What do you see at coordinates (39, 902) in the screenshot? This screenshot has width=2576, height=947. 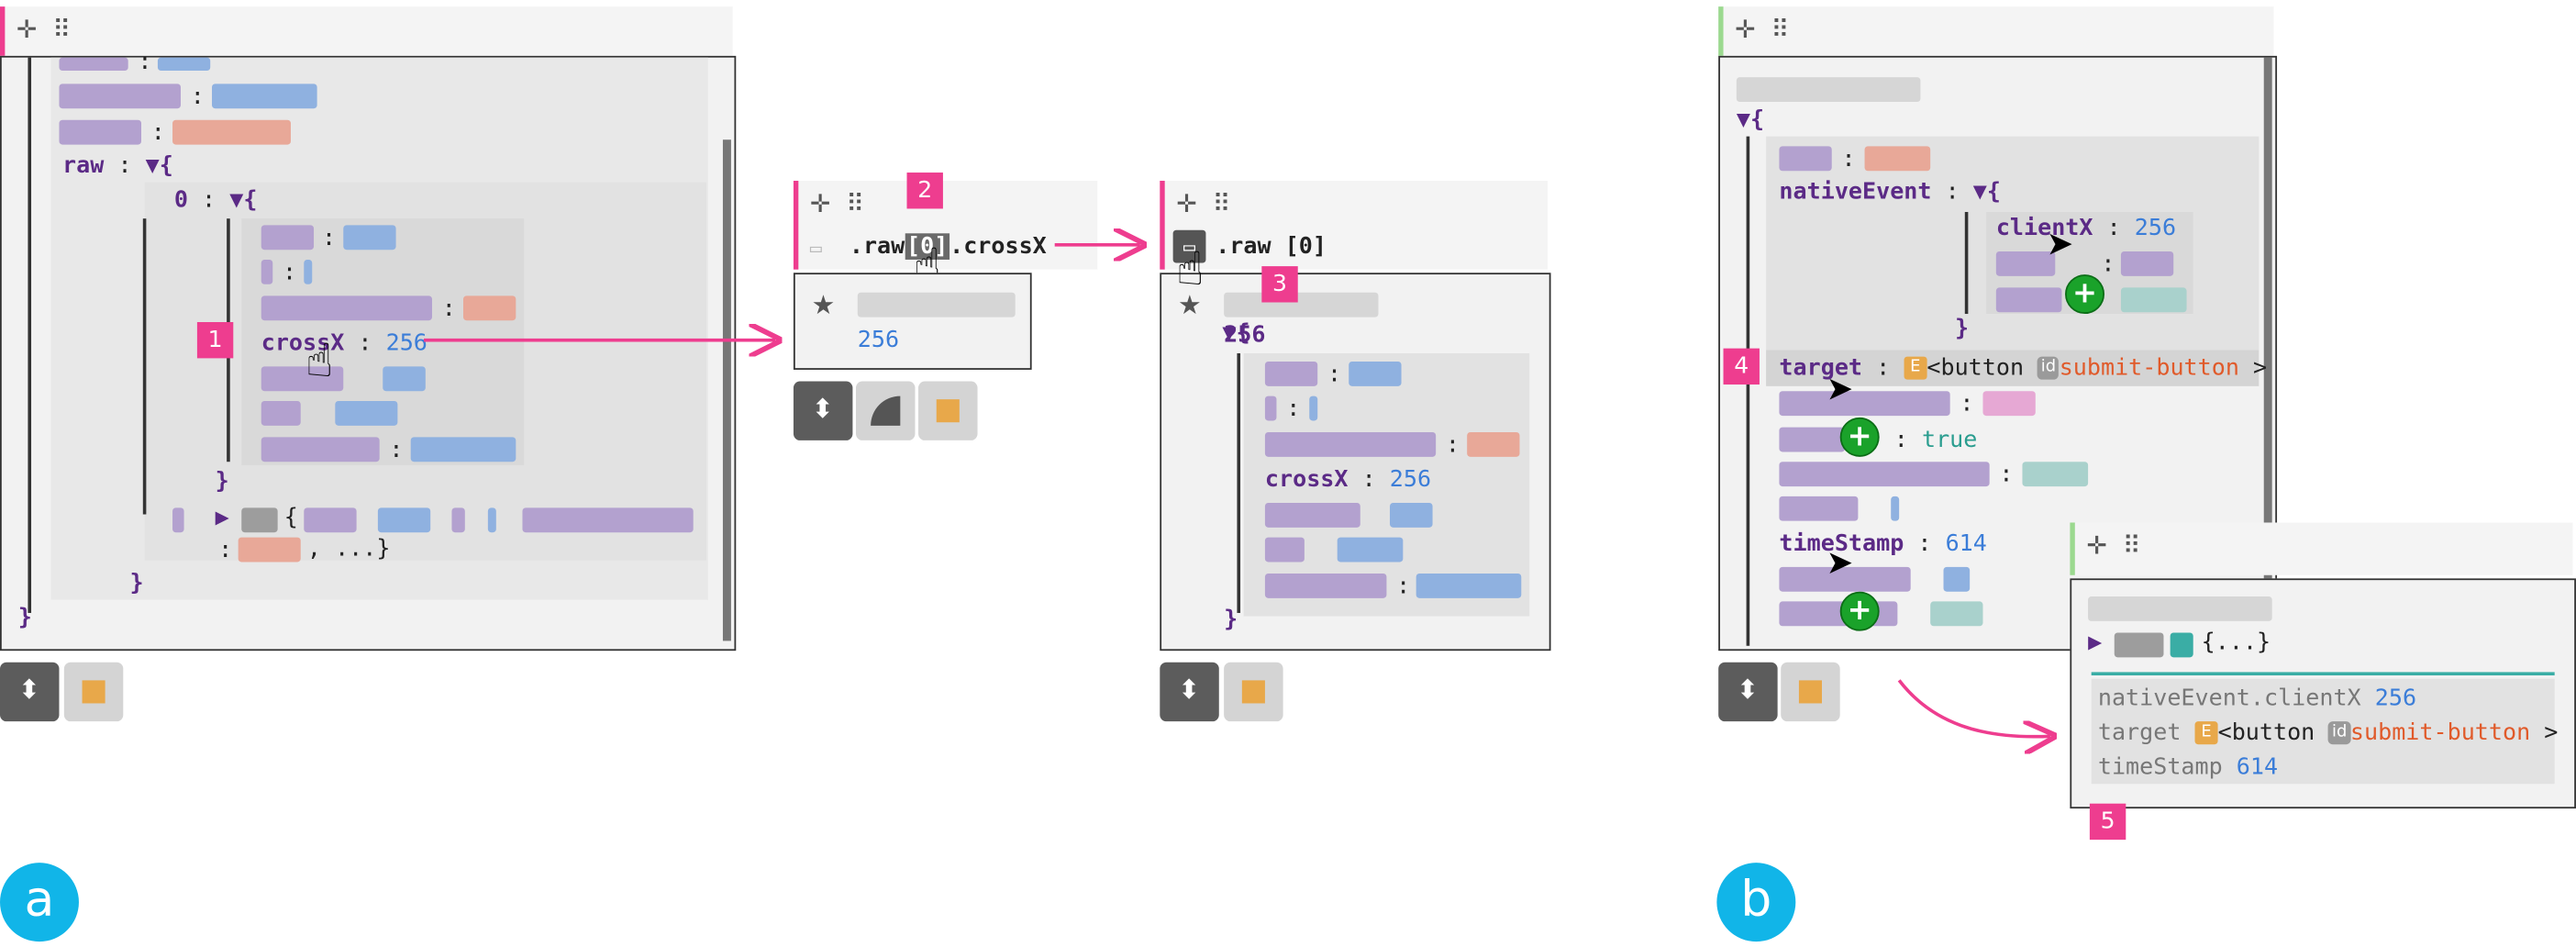 I see `subfigure-label-a: a` at bounding box center [39, 902].